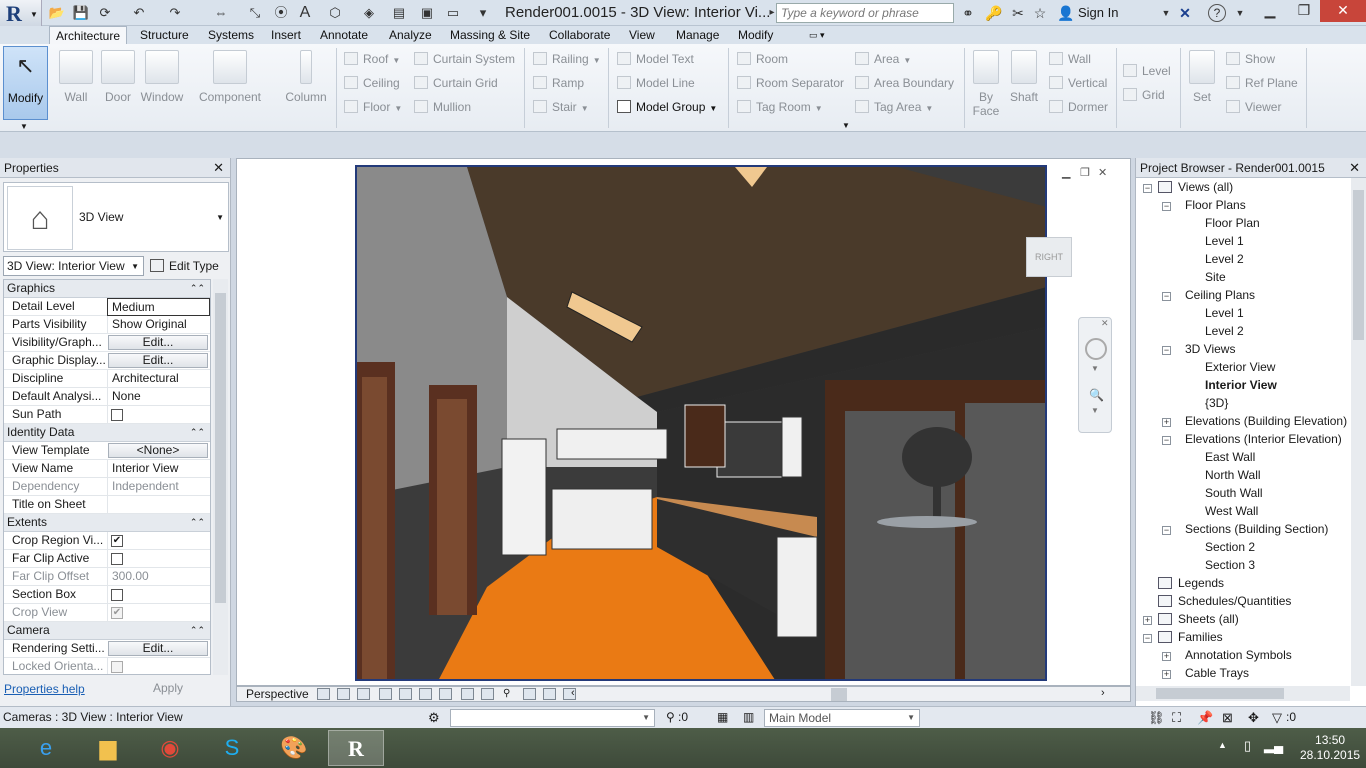 This screenshot has width=1366, height=768. I want to click on design-options-icon: ▥, so click(748, 717).